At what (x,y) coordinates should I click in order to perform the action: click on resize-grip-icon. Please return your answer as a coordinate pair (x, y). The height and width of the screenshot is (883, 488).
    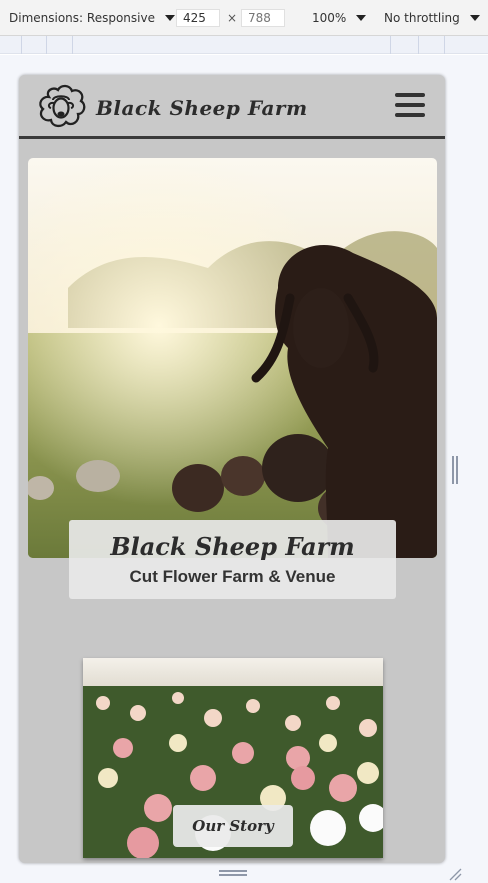
    Looking at the image, I should click on (455, 874).